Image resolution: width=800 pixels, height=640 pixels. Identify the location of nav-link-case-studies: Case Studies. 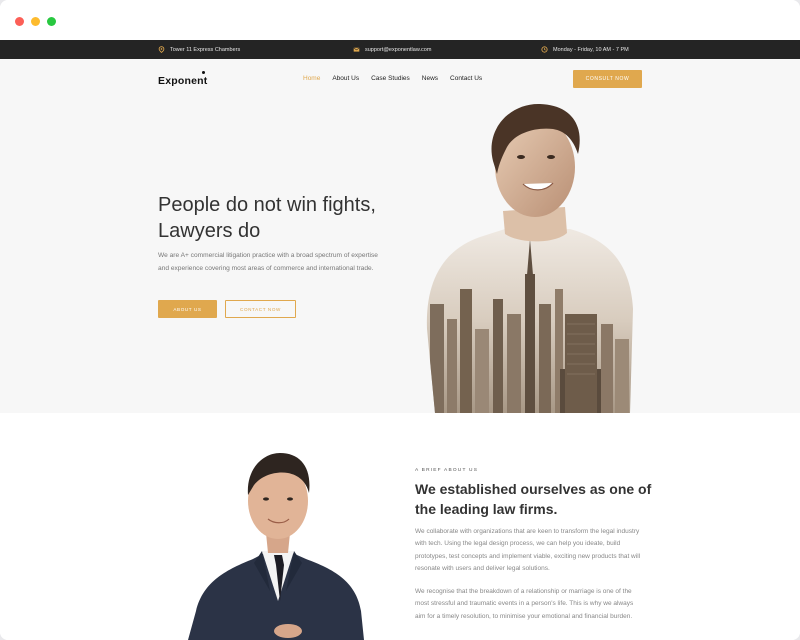
(390, 78).